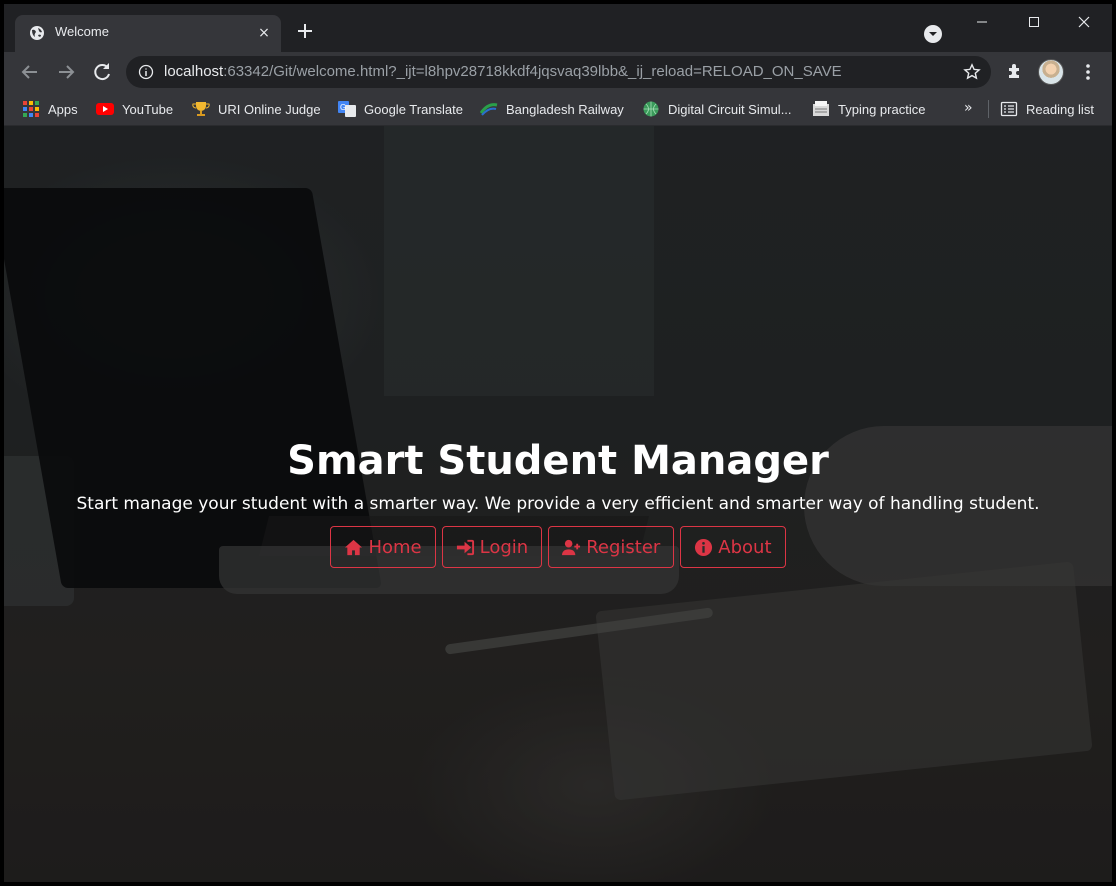  Describe the element at coordinates (146, 72) in the screenshot. I see `info-icon` at that location.